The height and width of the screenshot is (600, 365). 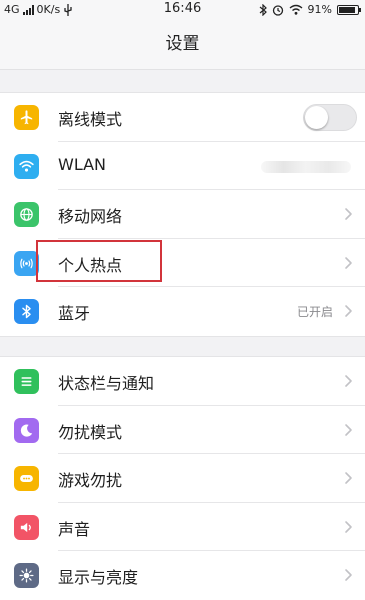 What do you see at coordinates (90, 216) in the screenshot?
I see `settings-row-label: 移动网络` at bounding box center [90, 216].